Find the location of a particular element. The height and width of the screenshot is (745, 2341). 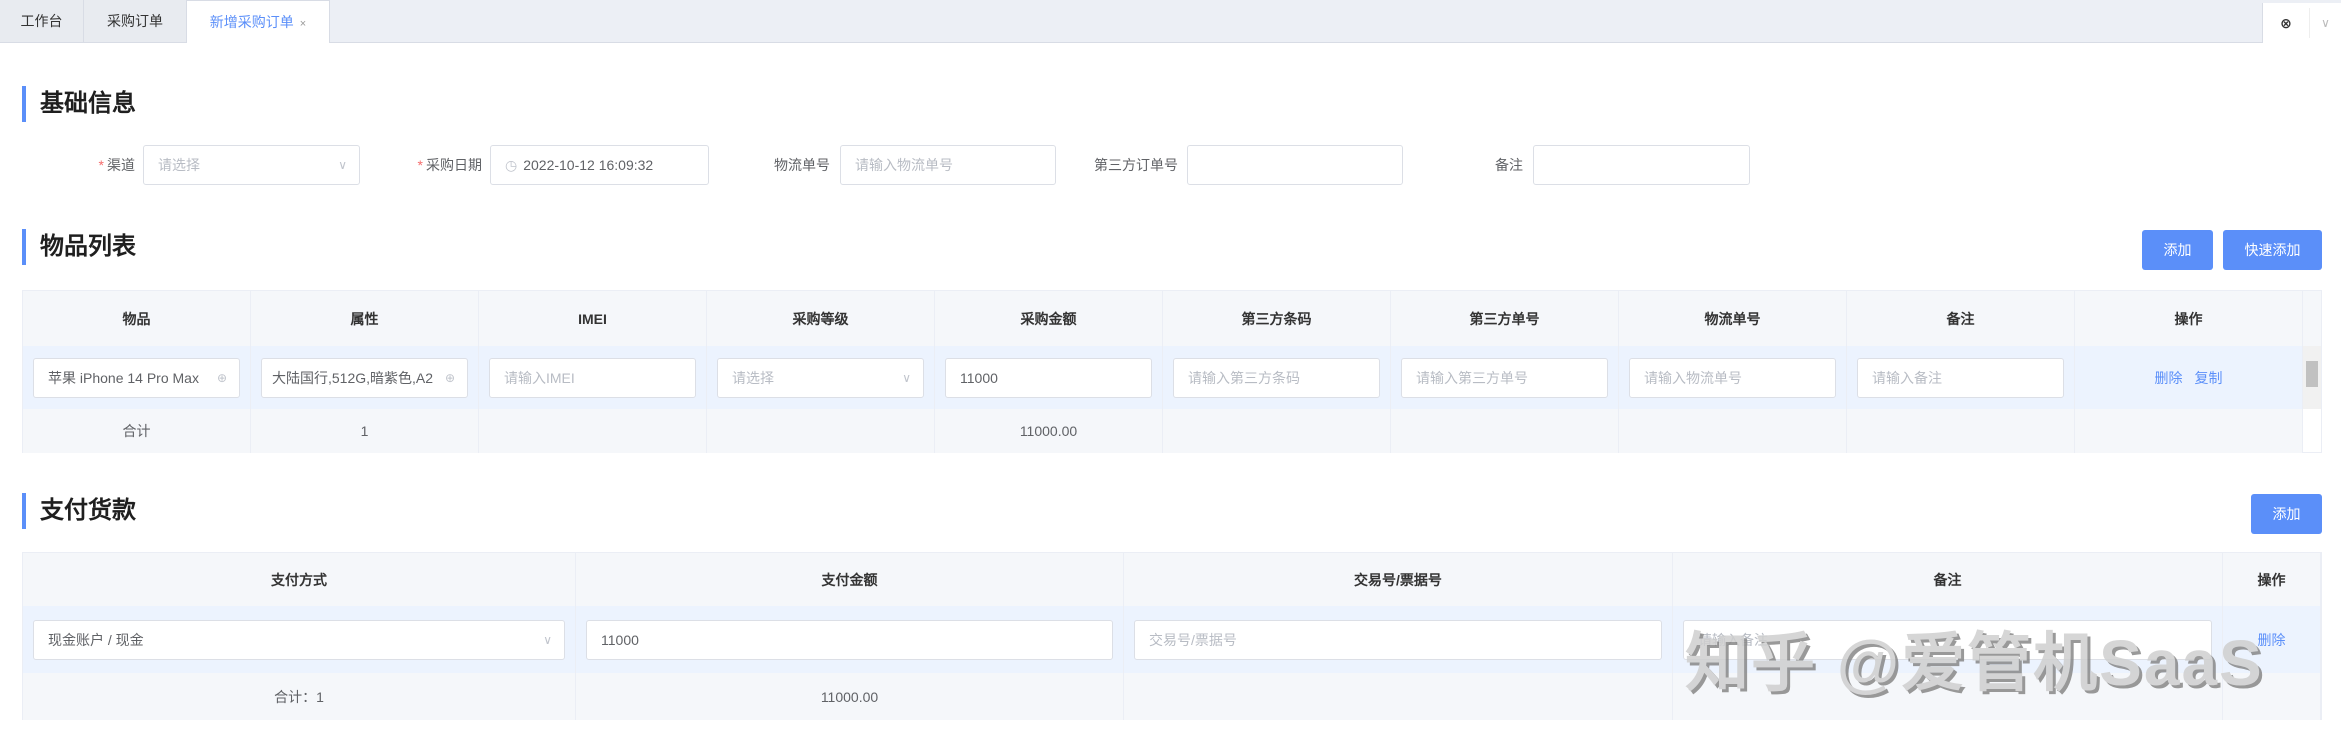

total-row: 合计 1 11000.00 is located at coordinates (1172, 431).